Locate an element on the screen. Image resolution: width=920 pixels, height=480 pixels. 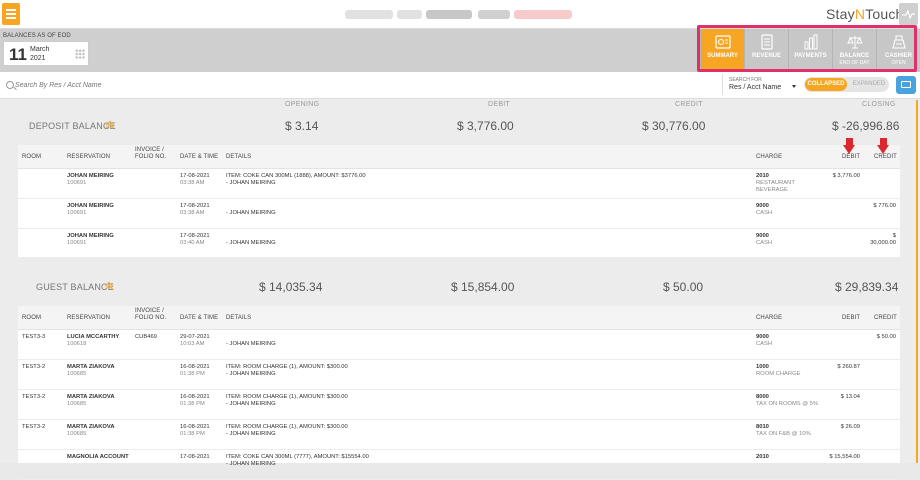
reservation-cell: MARTA ZIAKOVA 100685 is located at coordinates (91, 370).